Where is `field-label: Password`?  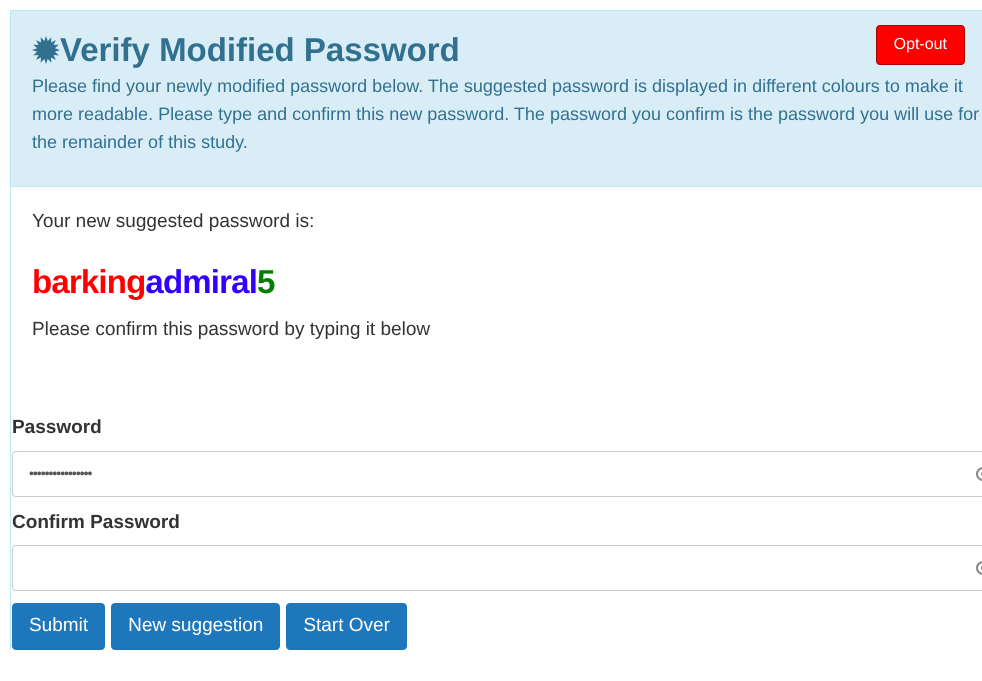
field-label: Password is located at coordinates (57, 428).